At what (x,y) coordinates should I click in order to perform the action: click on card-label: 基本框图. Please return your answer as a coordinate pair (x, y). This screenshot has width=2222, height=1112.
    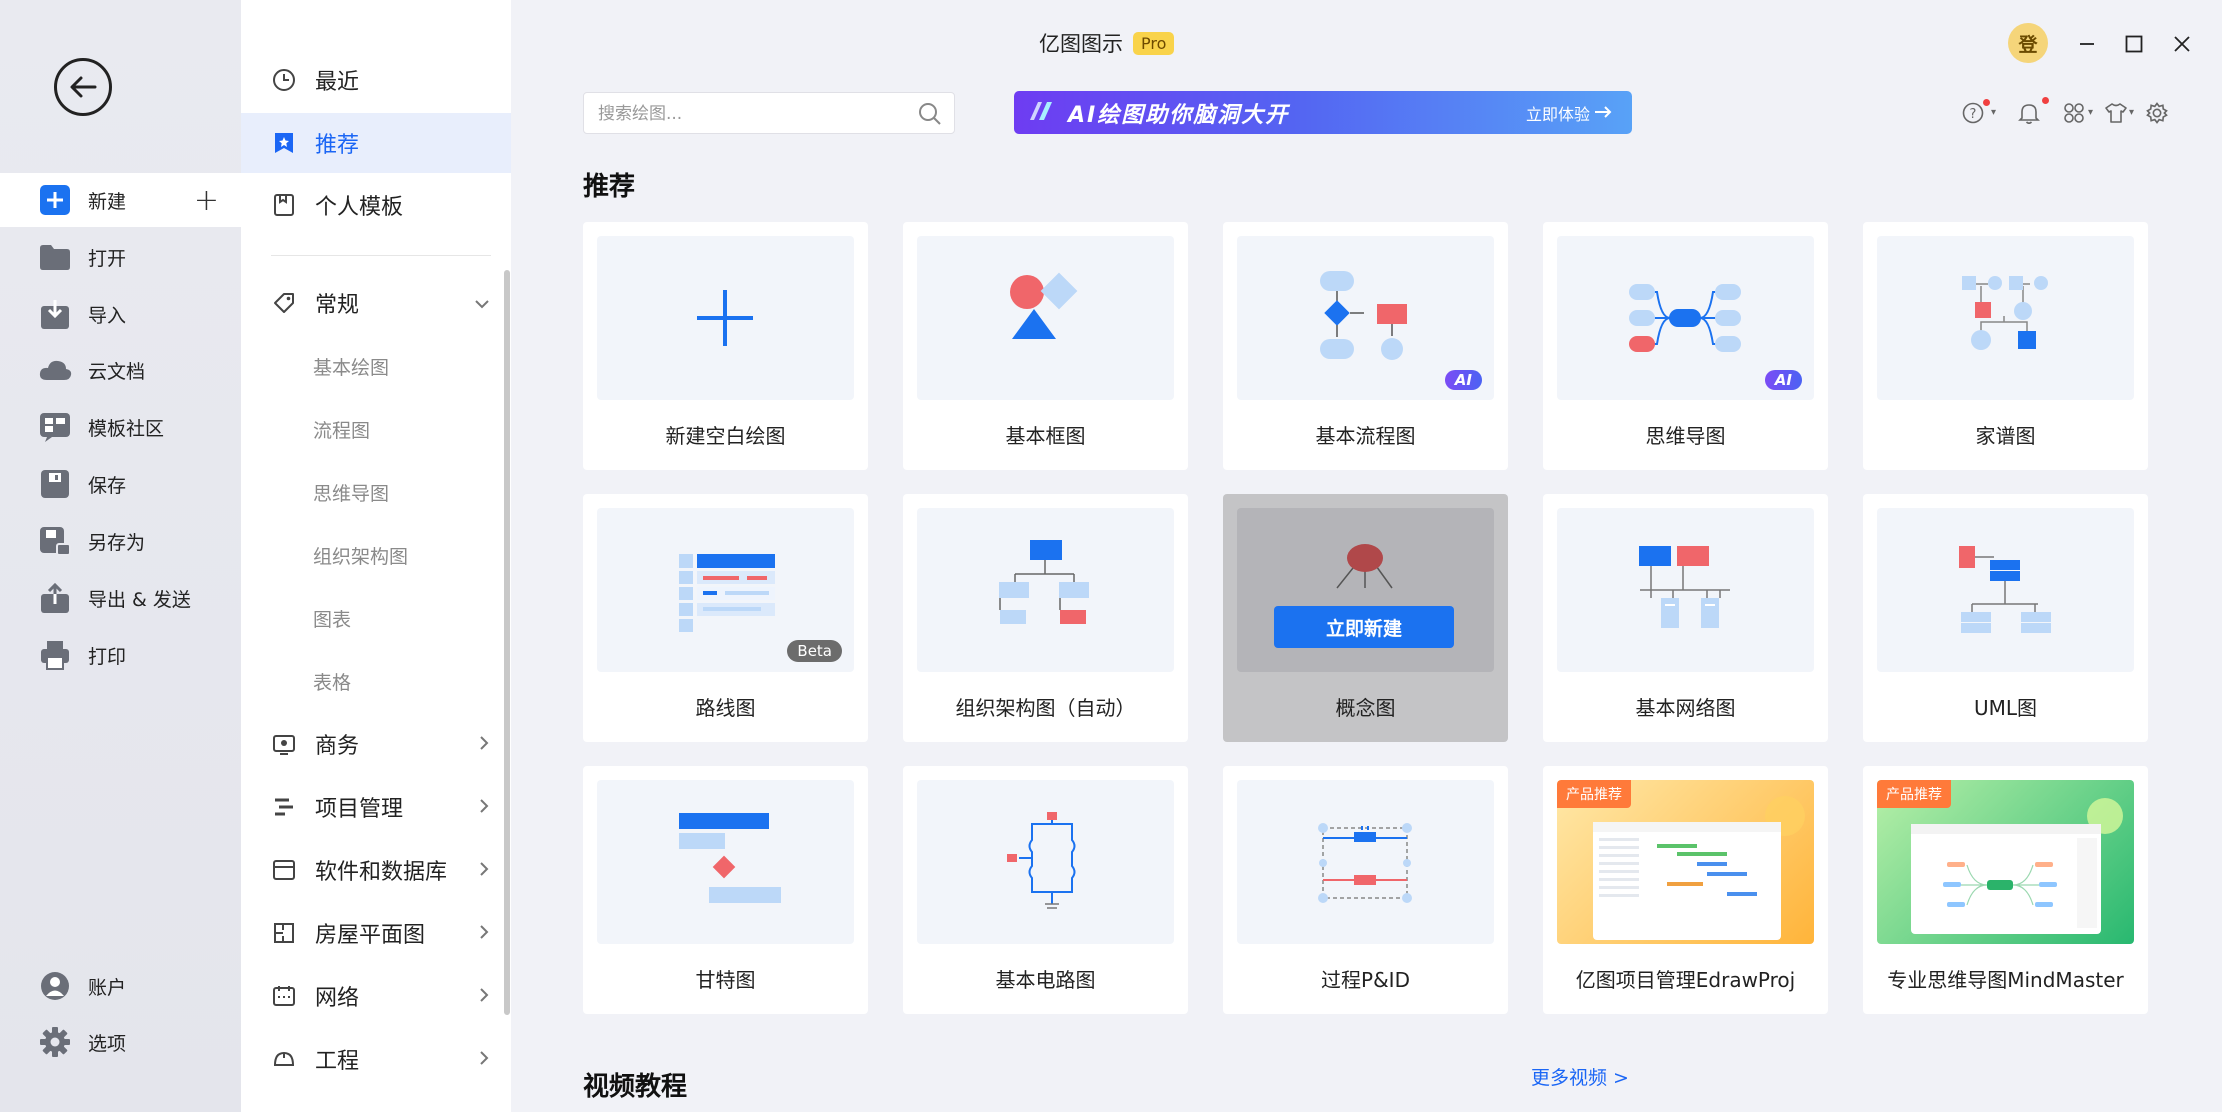
    Looking at the image, I should click on (1045, 436).